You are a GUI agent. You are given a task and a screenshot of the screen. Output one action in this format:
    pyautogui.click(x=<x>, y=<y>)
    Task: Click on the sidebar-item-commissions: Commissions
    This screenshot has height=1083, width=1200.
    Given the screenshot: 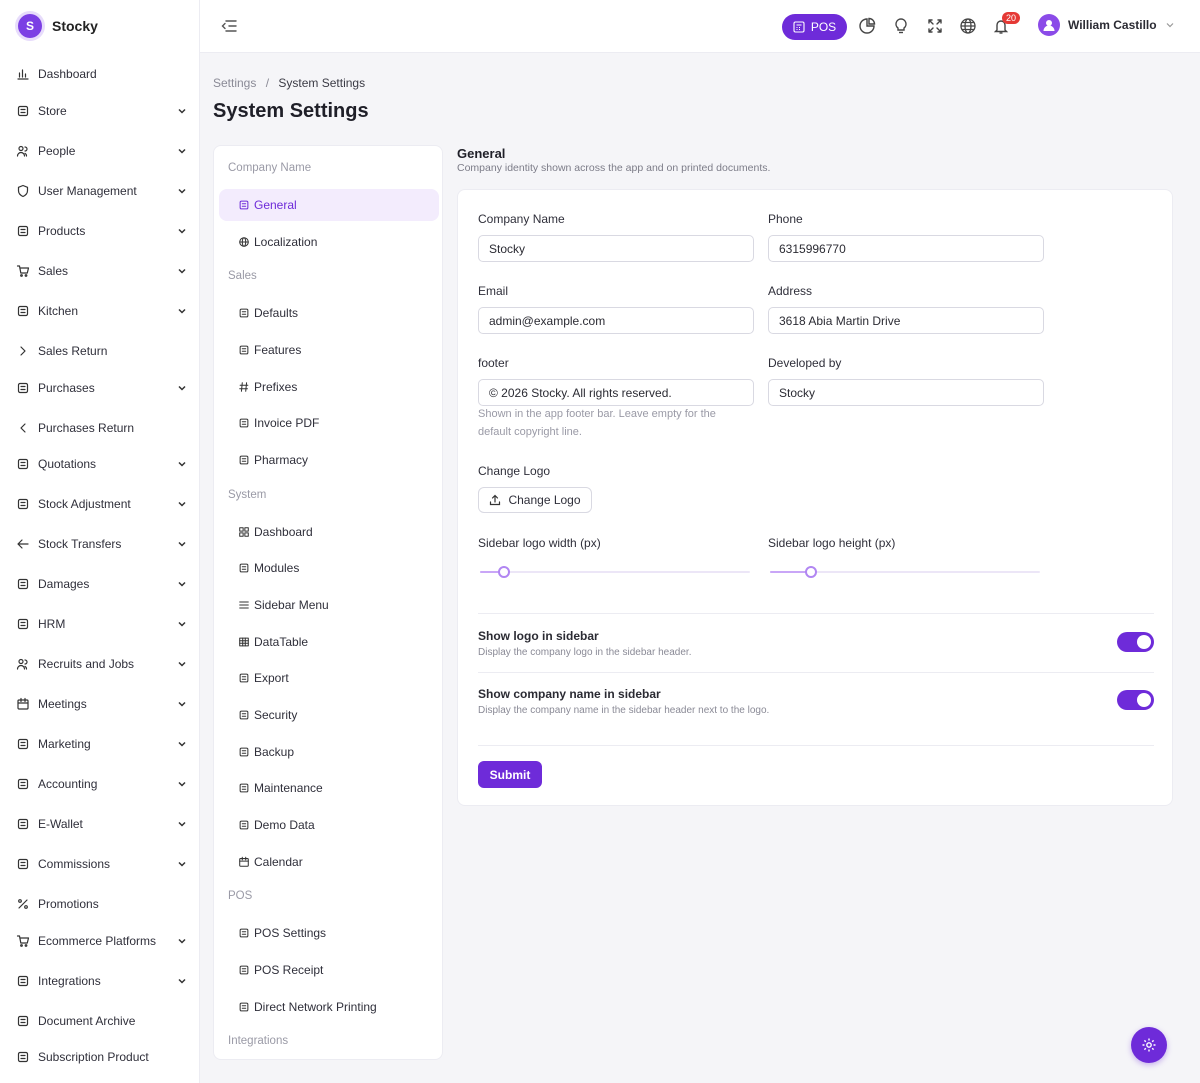 What is the action you would take?
    pyautogui.click(x=100, y=864)
    